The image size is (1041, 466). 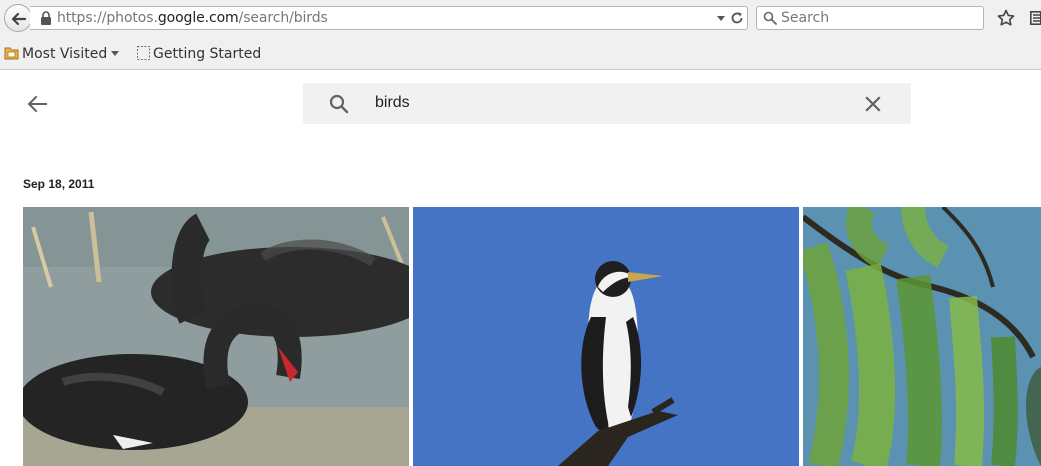 What do you see at coordinates (1006, 18) in the screenshot?
I see `bookmark-star-icon` at bounding box center [1006, 18].